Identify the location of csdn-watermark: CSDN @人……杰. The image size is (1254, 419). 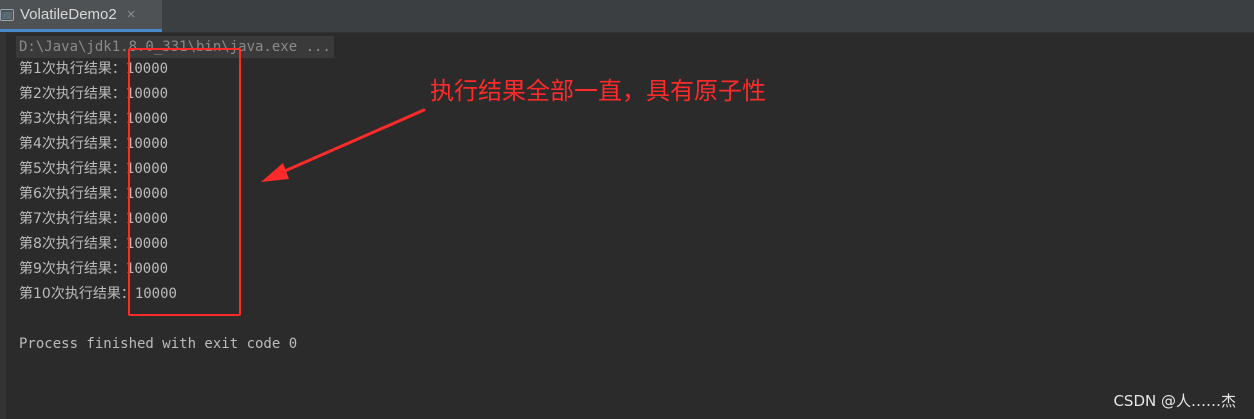
(1174, 401).